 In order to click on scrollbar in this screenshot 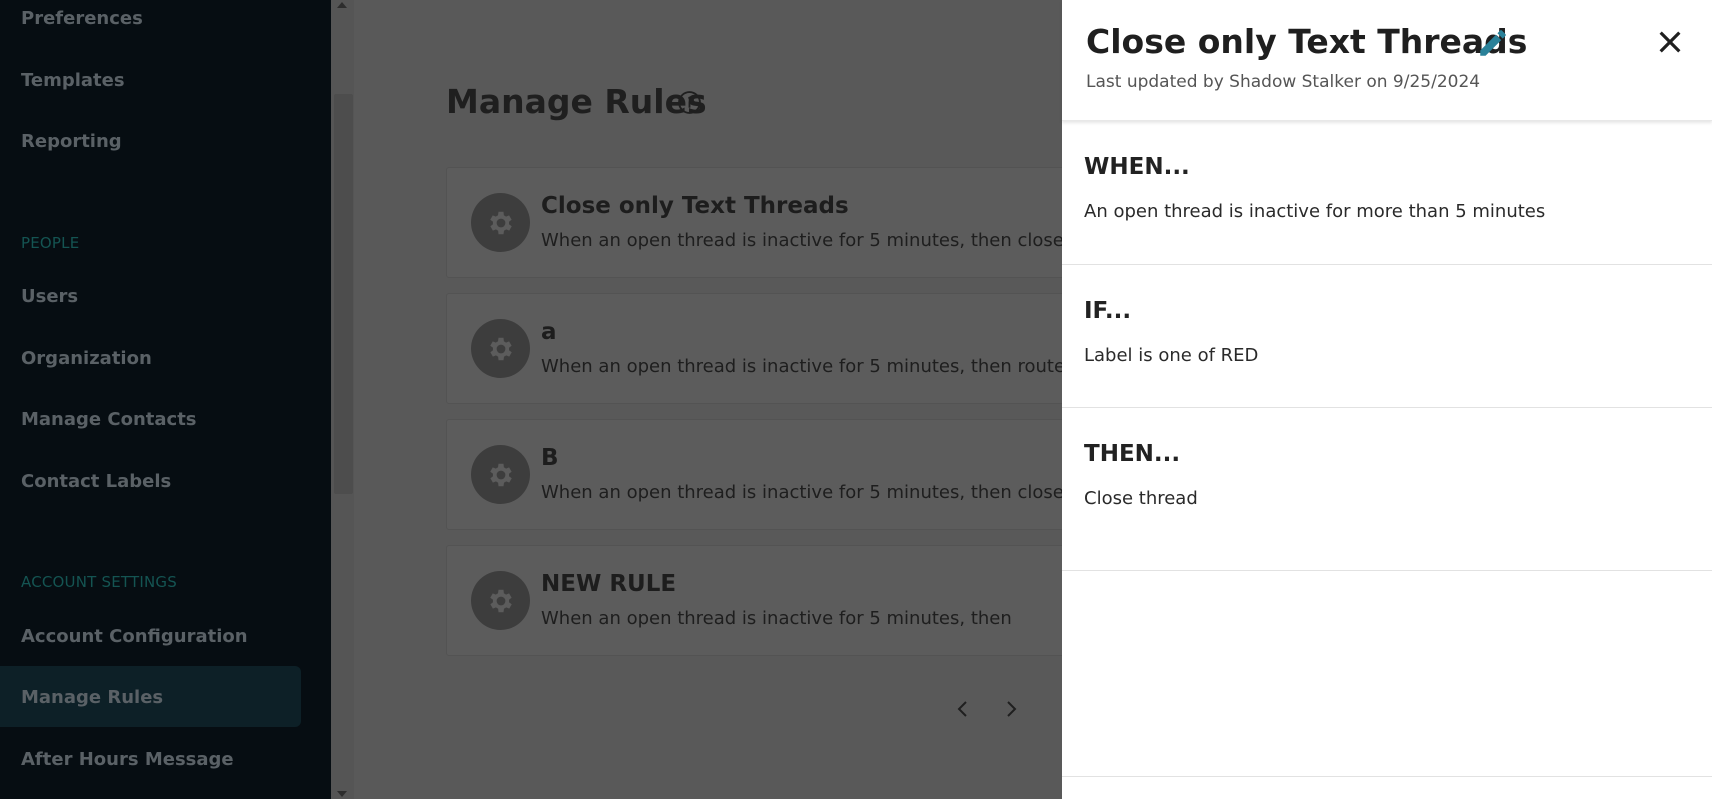, I will do `click(342, 399)`.